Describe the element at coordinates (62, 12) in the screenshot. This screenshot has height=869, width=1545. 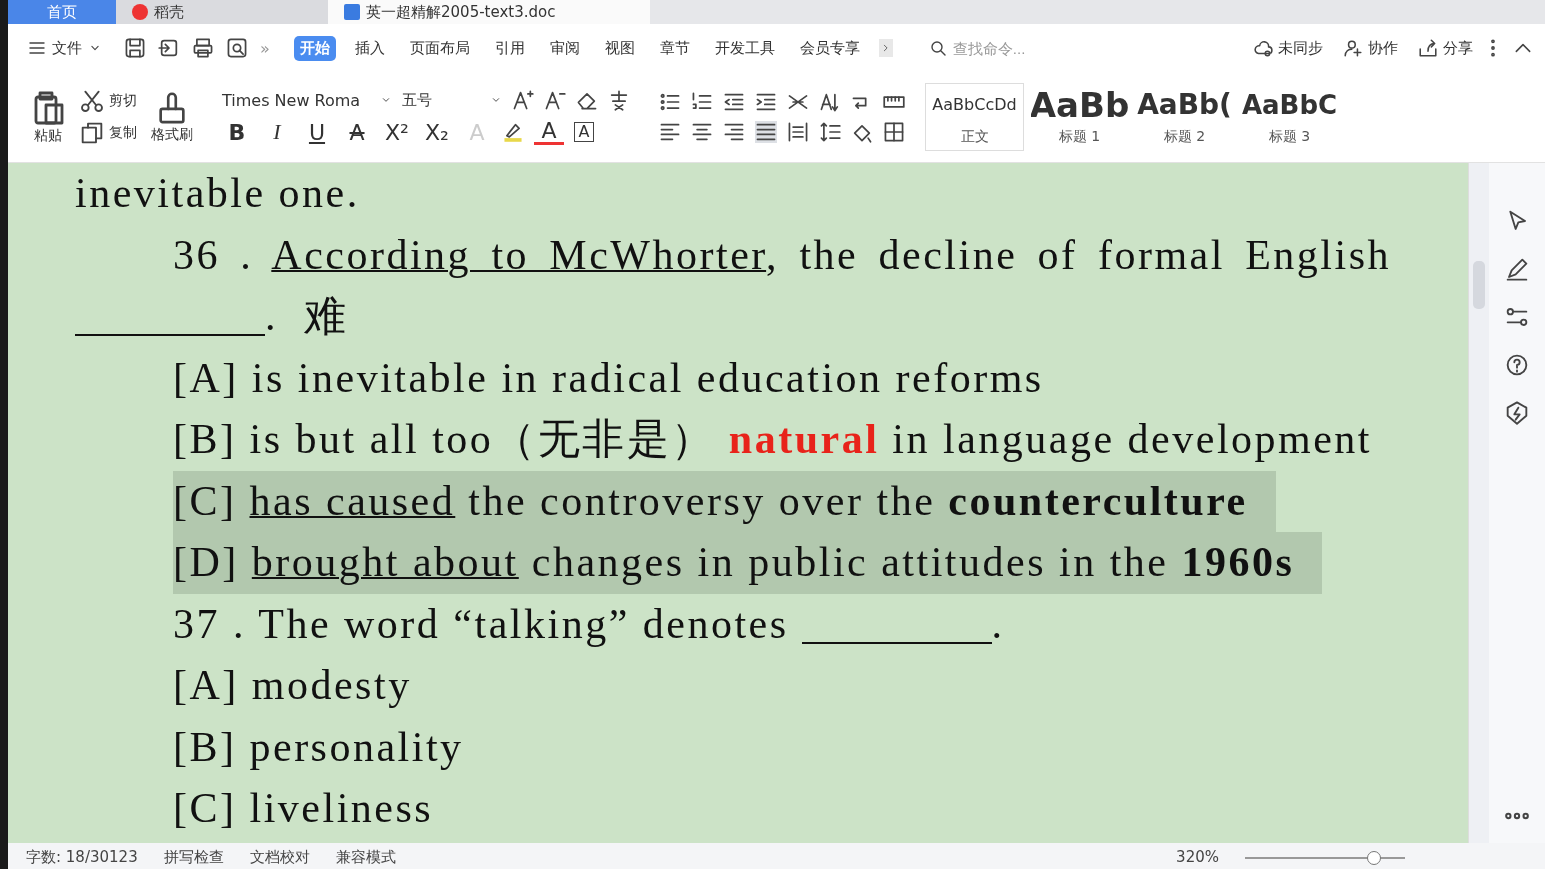
I see `document-tab: 首页` at that location.